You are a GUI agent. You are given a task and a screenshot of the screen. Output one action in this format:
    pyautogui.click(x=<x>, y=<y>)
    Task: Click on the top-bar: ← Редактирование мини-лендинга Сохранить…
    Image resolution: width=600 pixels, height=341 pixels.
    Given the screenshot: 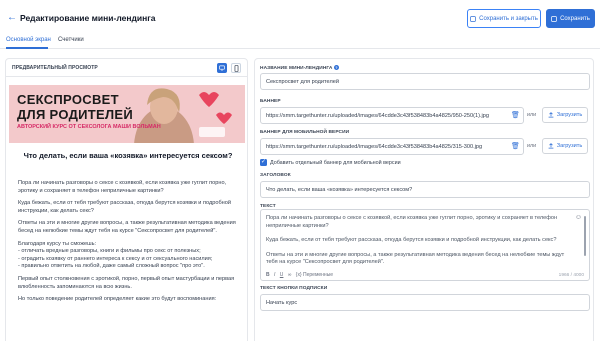 What is the action you would take?
    pyautogui.click(x=300, y=17)
    